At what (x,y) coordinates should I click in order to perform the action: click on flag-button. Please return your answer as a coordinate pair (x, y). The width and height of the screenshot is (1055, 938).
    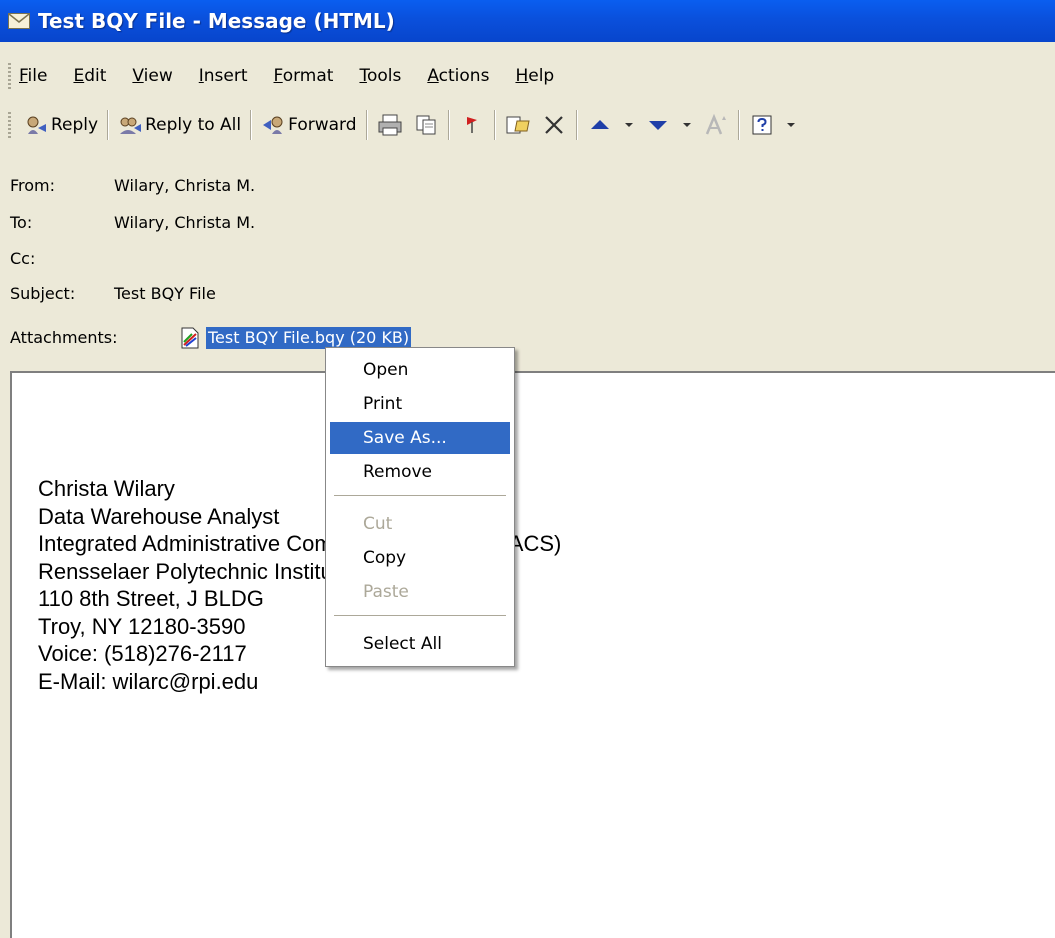
    Looking at the image, I should click on (472, 125).